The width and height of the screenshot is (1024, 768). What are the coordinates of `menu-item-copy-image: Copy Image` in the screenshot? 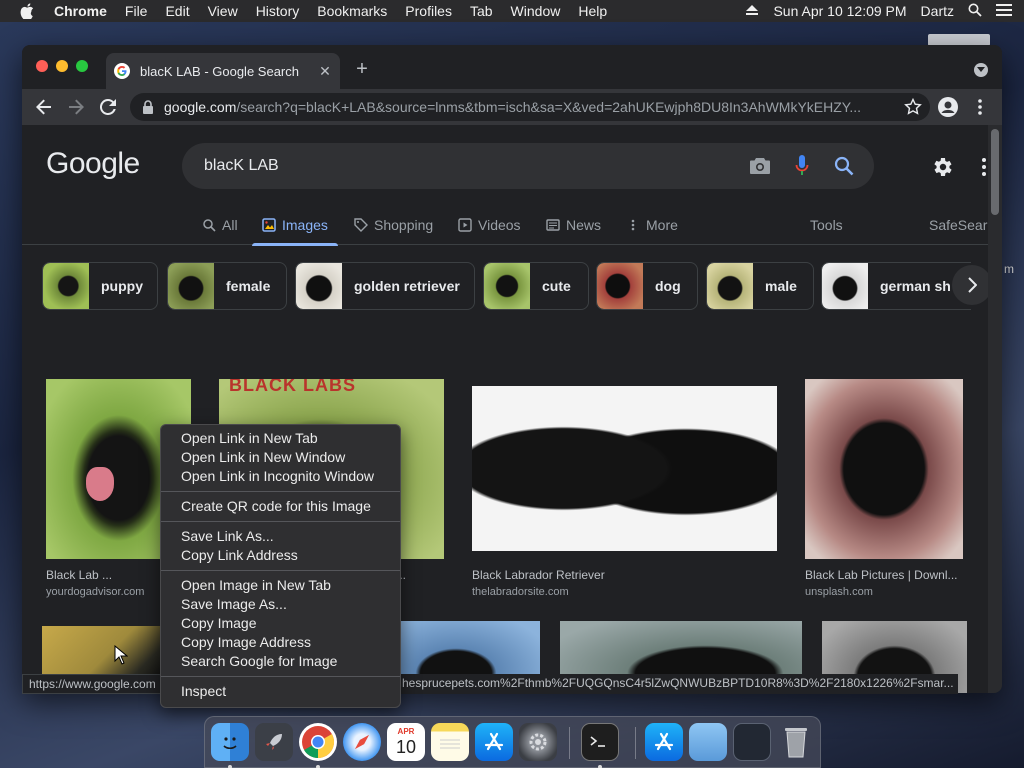 It's located at (280, 623).